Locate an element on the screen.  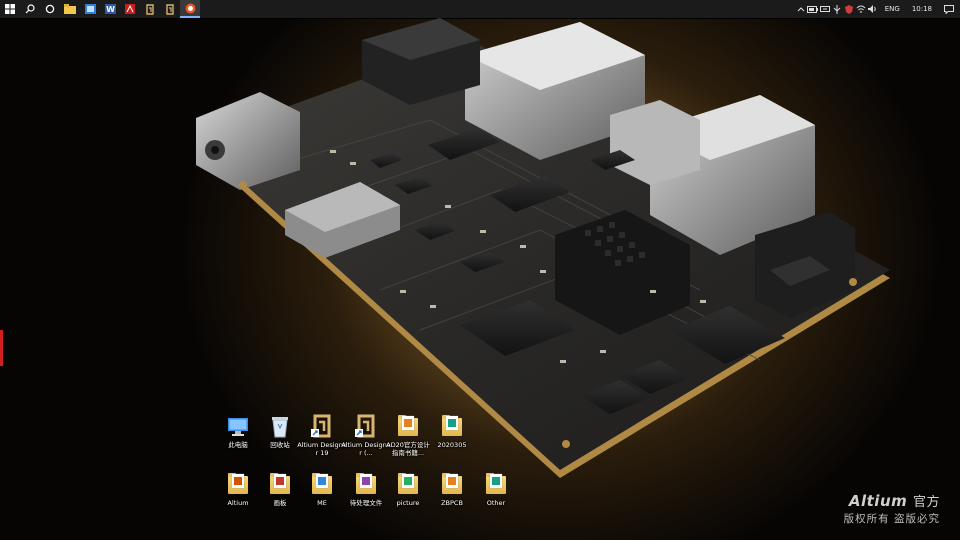
computer-icon is located at coordinates (238, 426).